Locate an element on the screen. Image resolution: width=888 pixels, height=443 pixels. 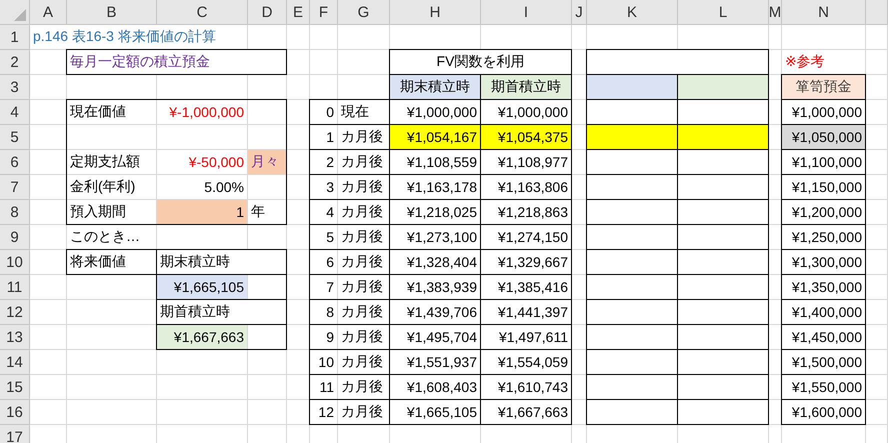
select-all-button is located at coordinates (15, 12).